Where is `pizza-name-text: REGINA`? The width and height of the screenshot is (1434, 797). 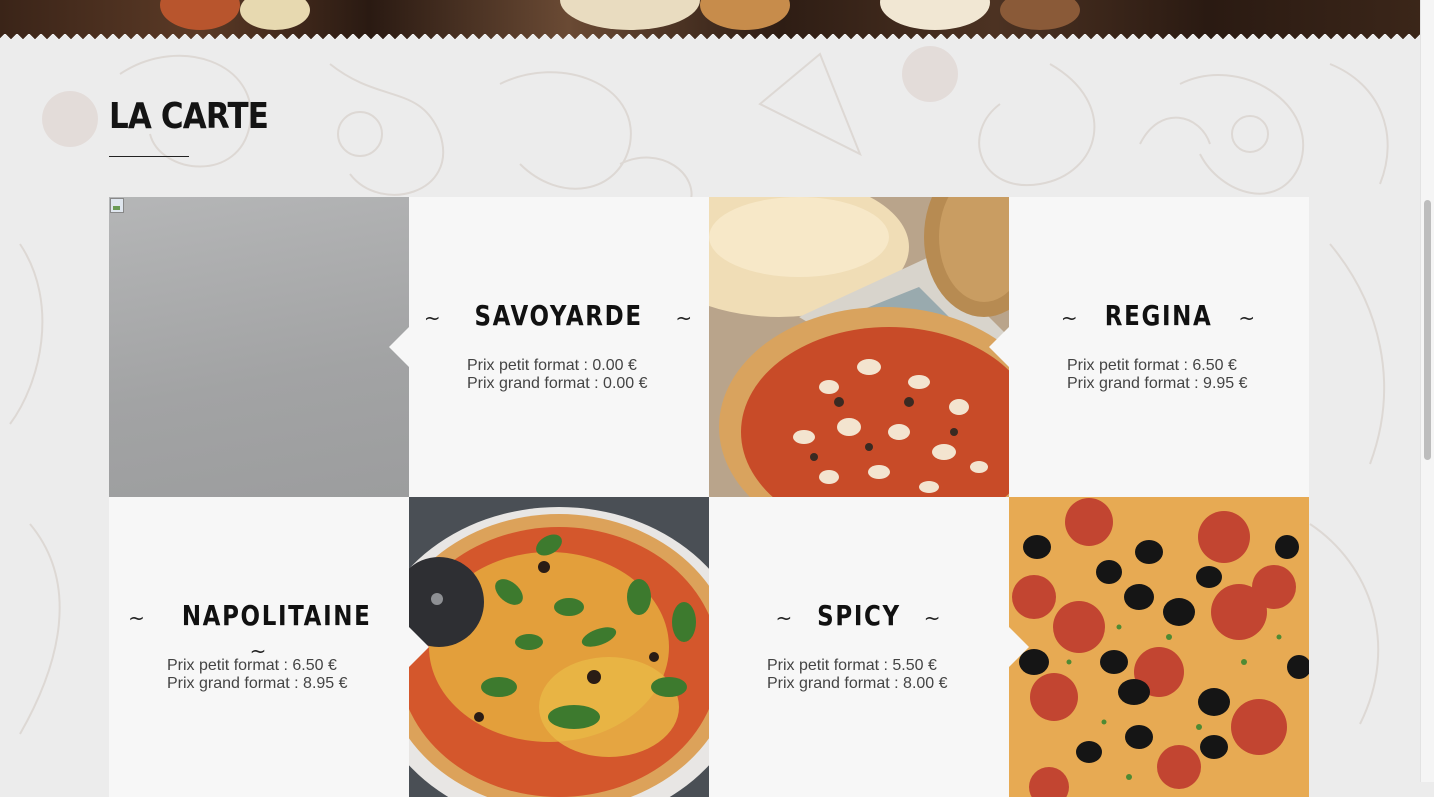 pizza-name-text: REGINA is located at coordinates (1159, 315).